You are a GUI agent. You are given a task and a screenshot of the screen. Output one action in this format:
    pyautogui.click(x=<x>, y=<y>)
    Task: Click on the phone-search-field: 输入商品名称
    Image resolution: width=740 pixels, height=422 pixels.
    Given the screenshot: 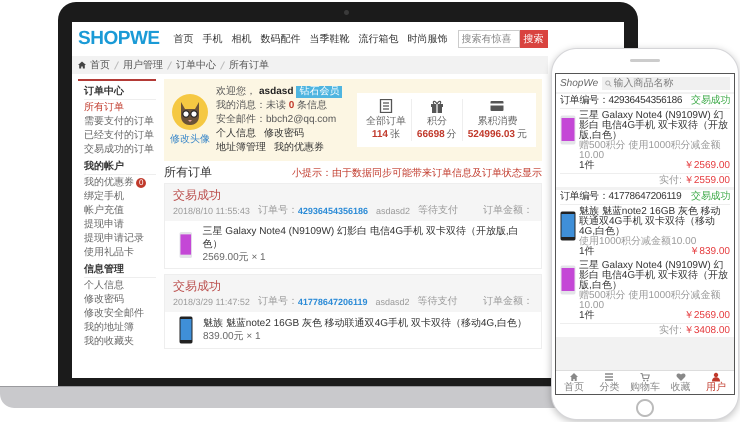 What is the action you would take?
    pyautogui.click(x=666, y=83)
    